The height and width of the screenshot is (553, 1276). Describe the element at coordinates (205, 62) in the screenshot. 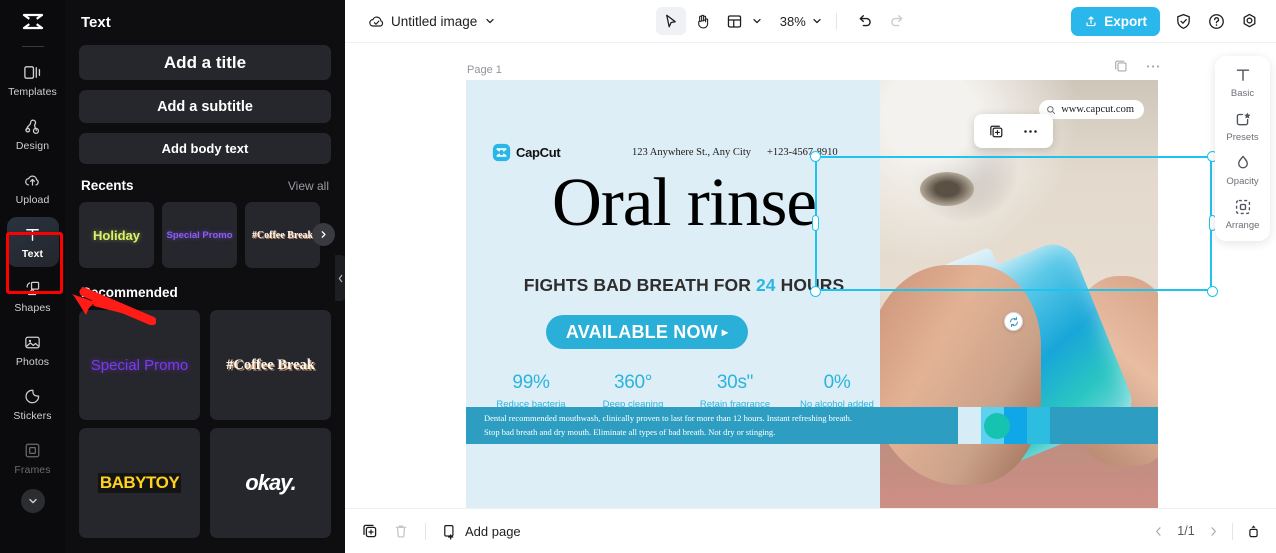

I see `add-title-button: Add a title` at that location.